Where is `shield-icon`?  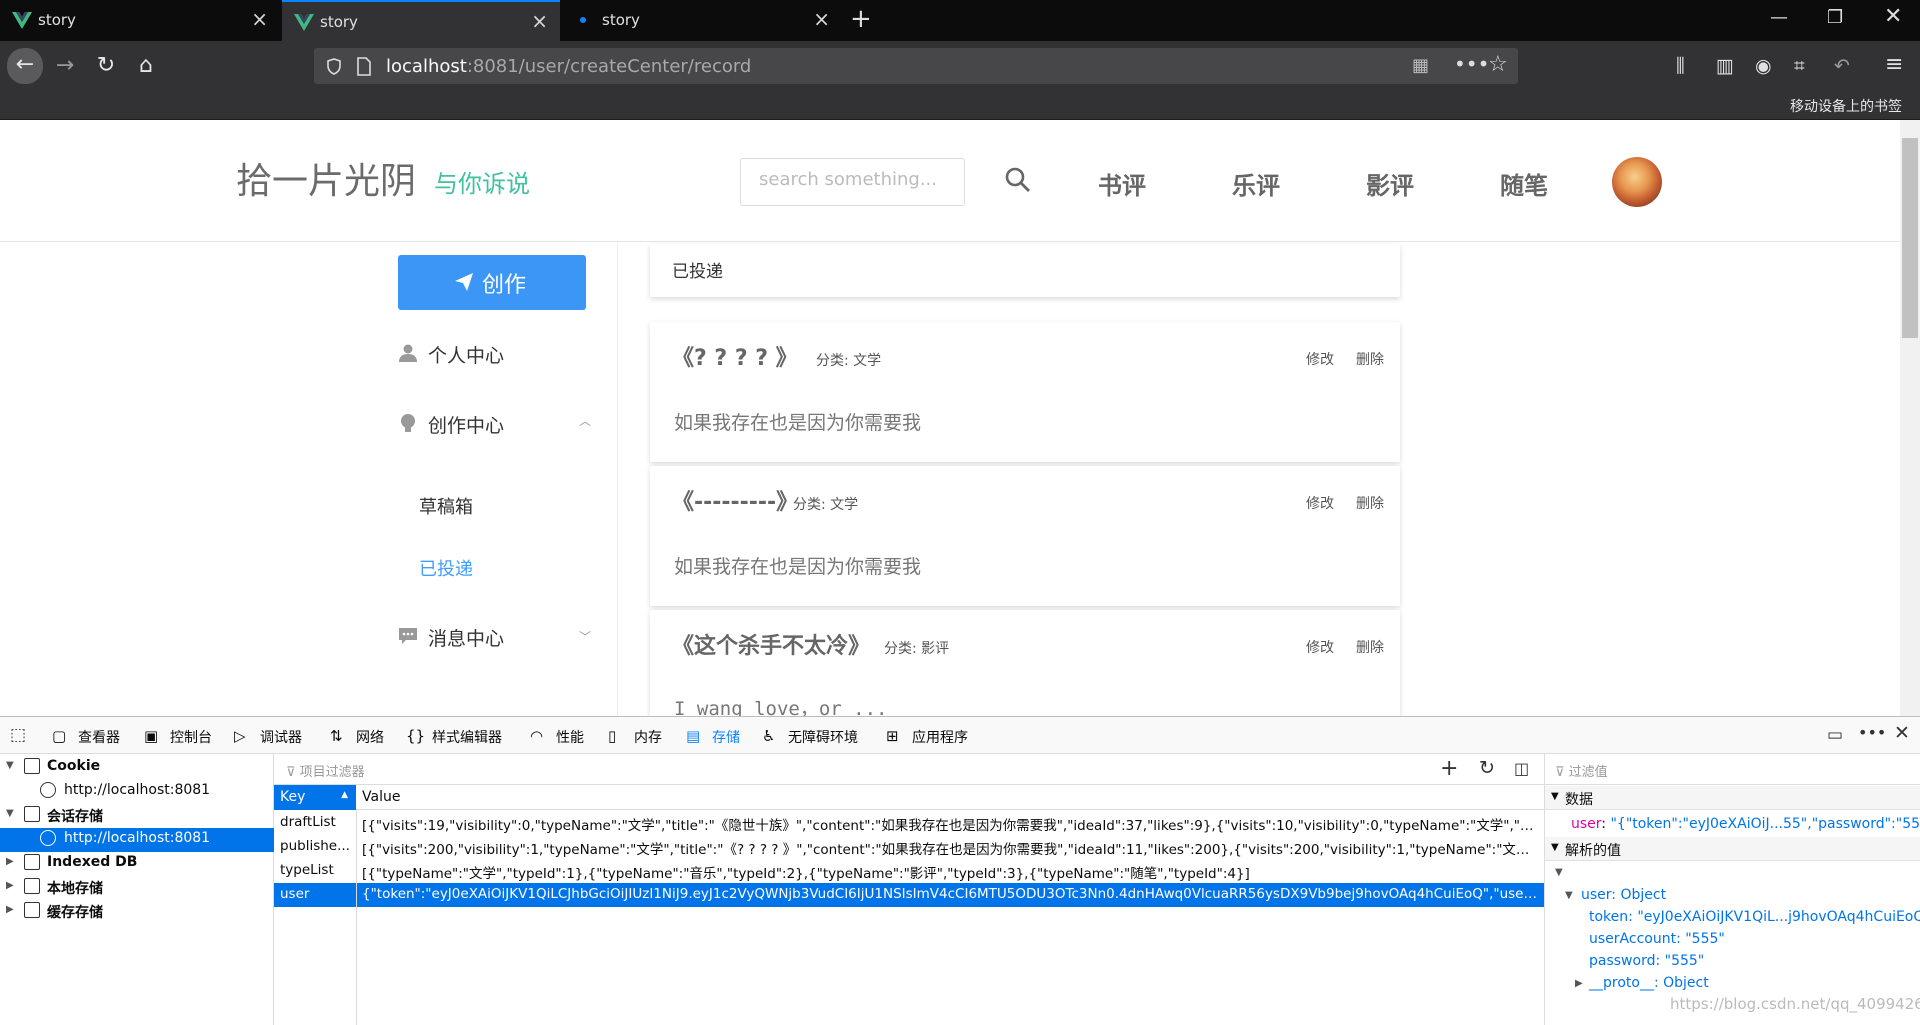
shield-icon is located at coordinates (334, 66).